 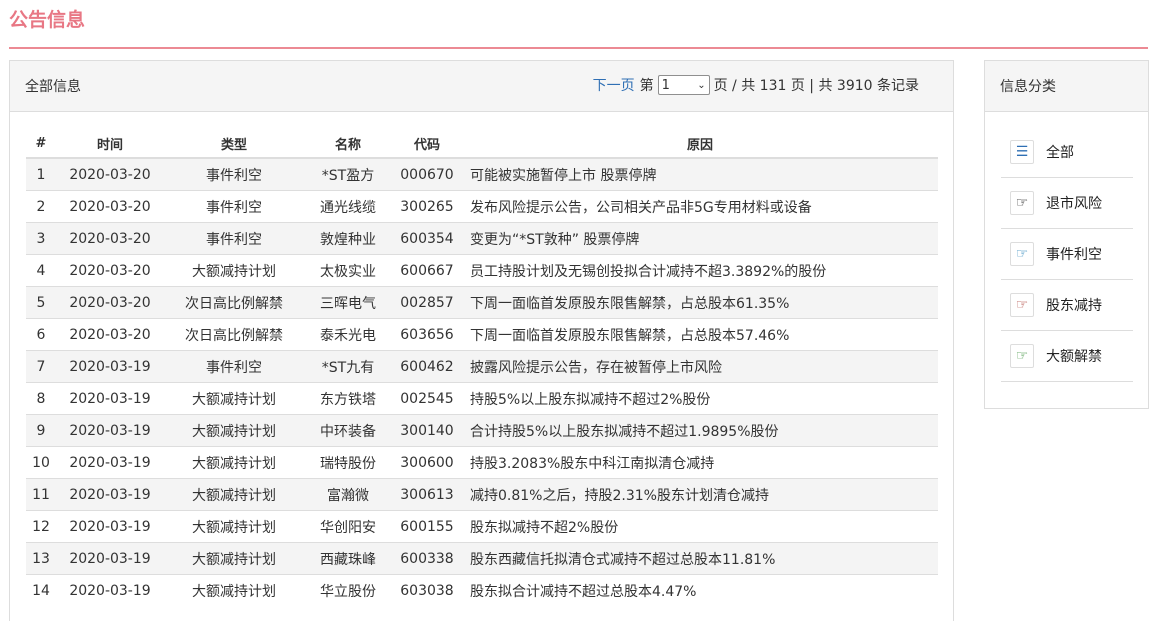 What do you see at coordinates (348, 366) in the screenshot?
I see `cell-name: *ST九有` at bounding box center [348, 366].